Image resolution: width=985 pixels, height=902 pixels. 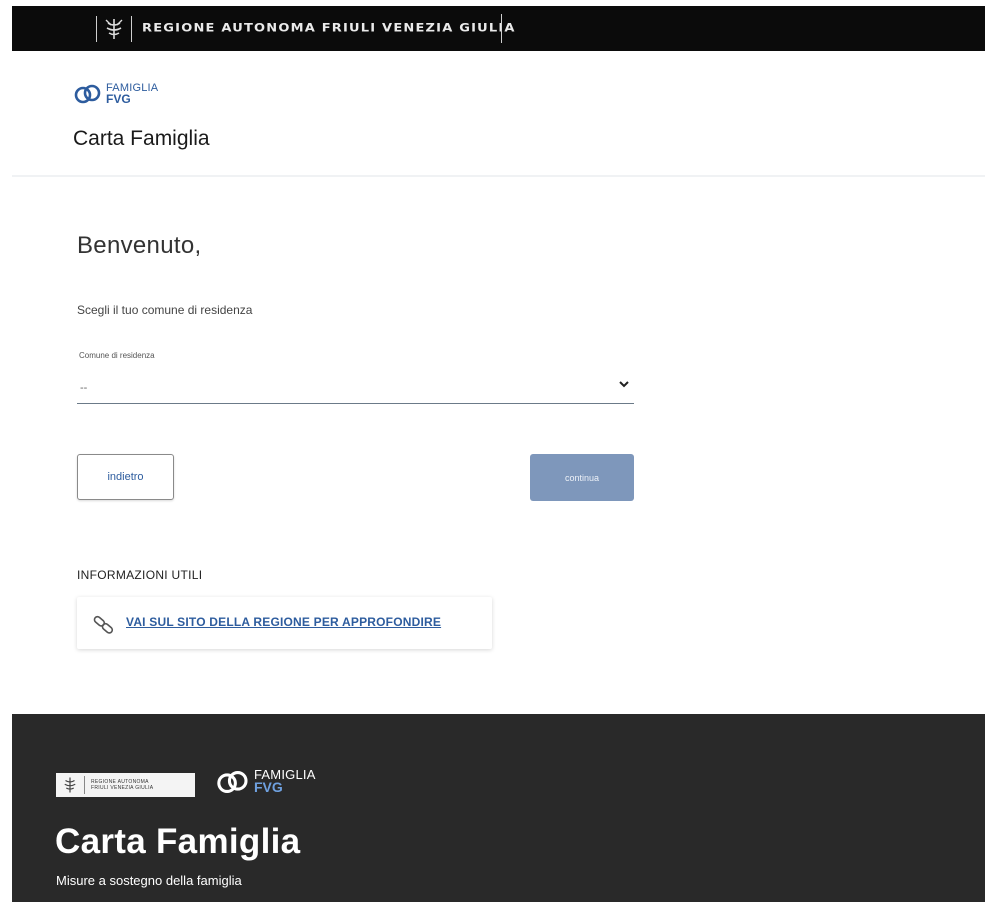 What do you see at coordinates (104, 627) in the screenshot?
I see `link-icon` at bounding box center [104, 627].